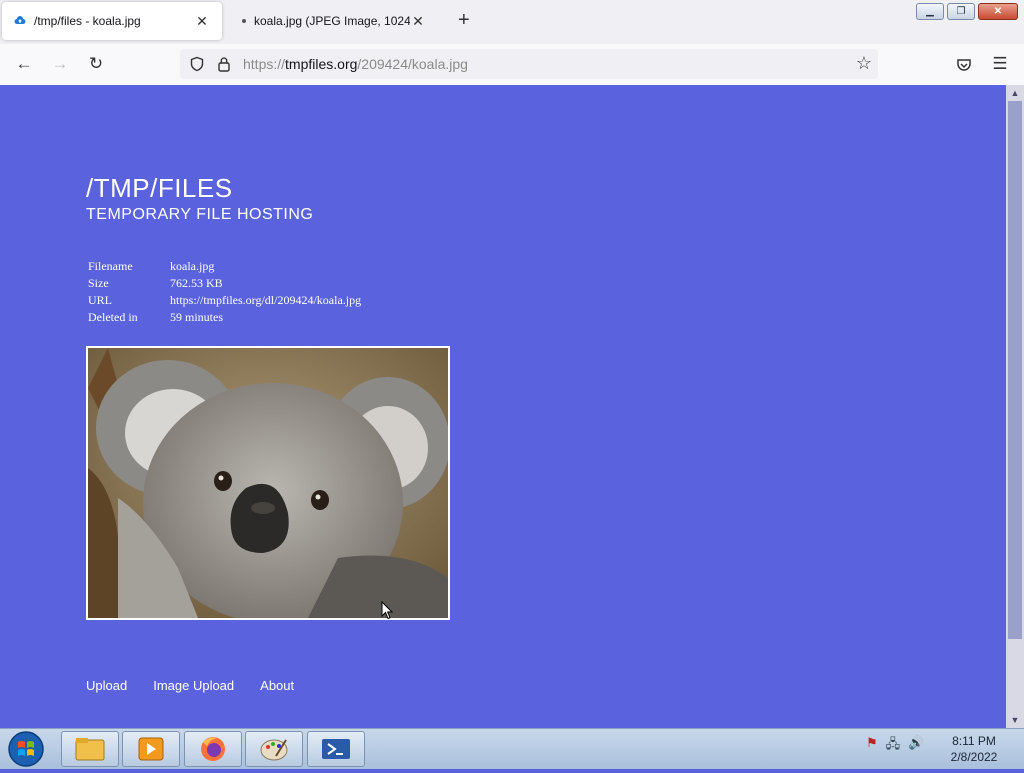  I want to click on cloud-upload-icon, so click(20, 20).